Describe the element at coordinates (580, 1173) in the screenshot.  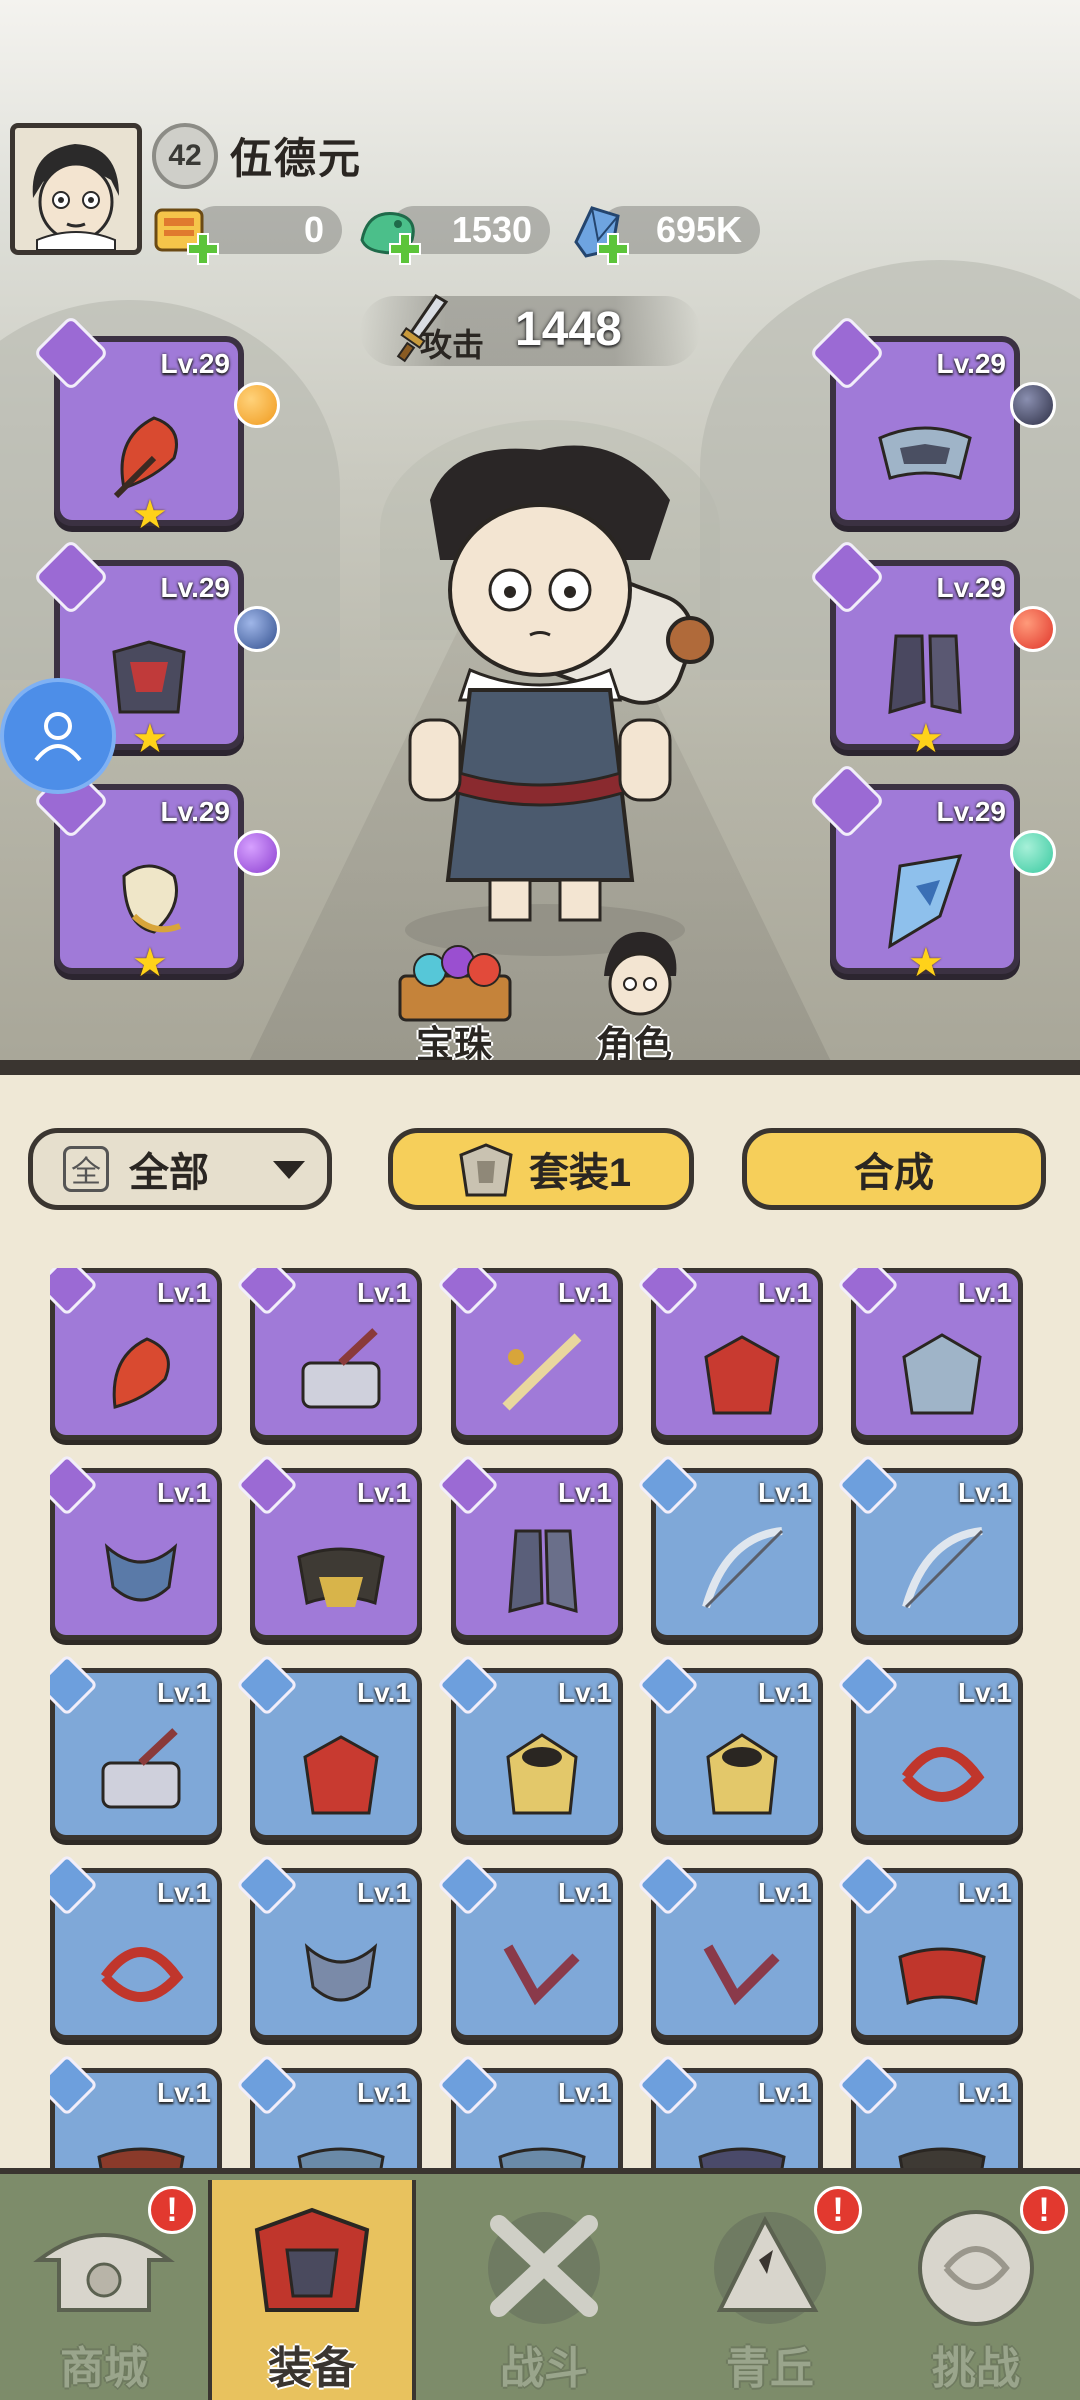
I see `set-label: 套装1` at that location.